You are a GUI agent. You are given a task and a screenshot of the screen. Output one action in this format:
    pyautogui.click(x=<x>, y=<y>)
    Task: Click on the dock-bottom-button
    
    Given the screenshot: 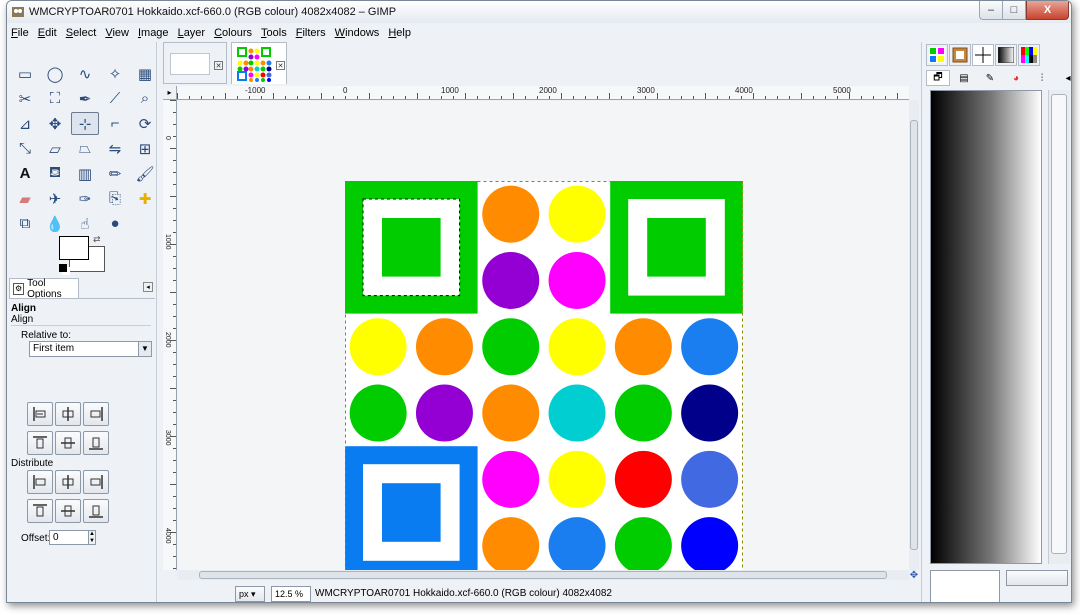 What is the action you would take?
    pyautogui.click(x=1037, y=578)
    